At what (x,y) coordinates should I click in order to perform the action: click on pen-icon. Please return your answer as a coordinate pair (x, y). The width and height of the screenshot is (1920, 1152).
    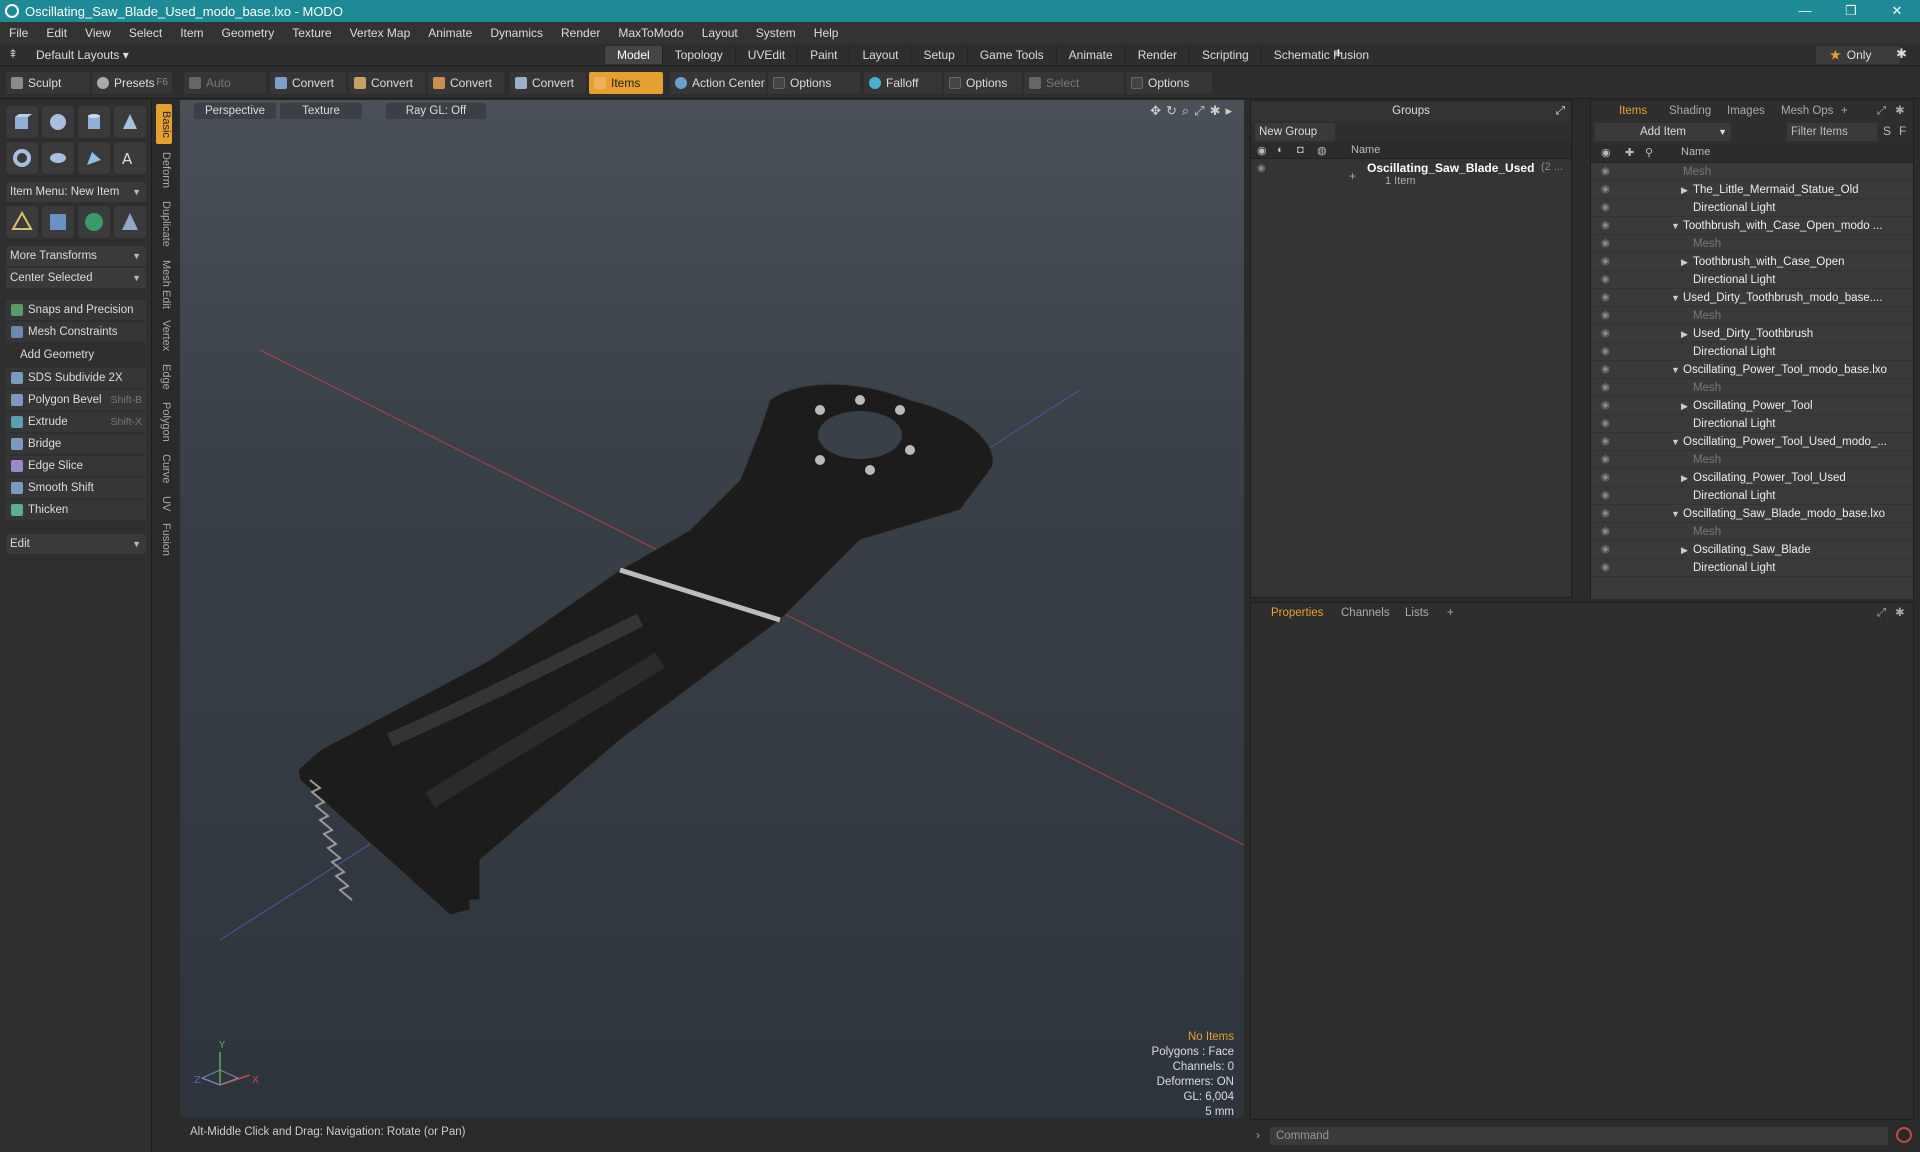
    Looking at the image, I should click on (94, 158).